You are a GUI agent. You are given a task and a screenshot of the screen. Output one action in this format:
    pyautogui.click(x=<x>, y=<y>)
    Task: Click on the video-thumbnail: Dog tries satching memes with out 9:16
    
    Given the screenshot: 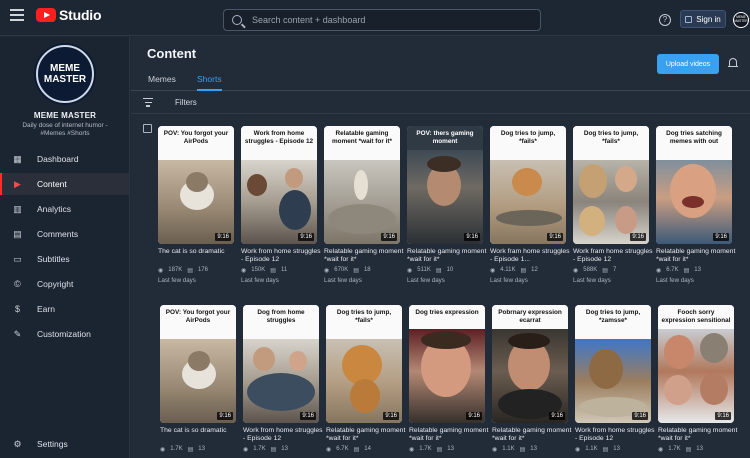 What is the action you would take?
    pyautogui.click(x=694, y=185)
    